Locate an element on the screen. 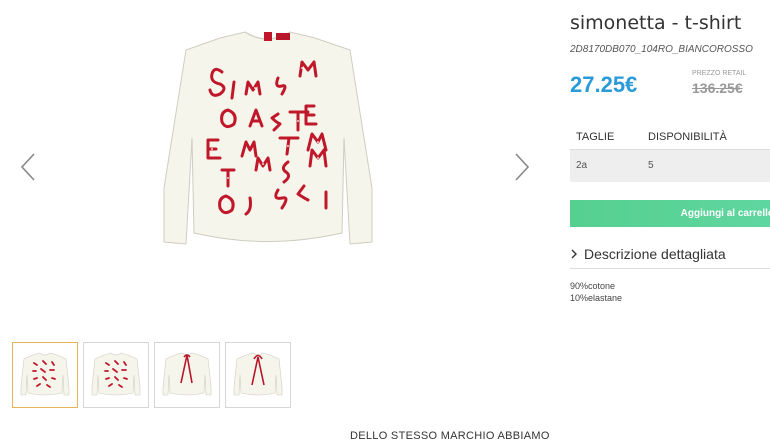 Image resolution: width=770 pixels, height=442 pixels. size-row: 2a 5 is located at coordinates (670, 165).